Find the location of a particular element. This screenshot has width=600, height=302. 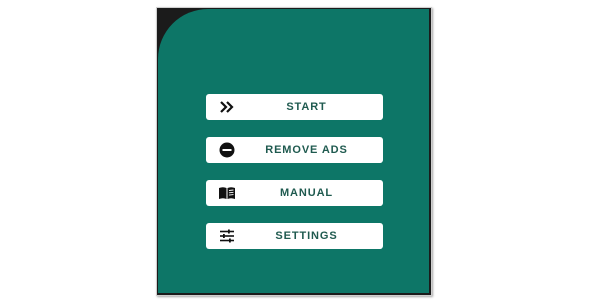

sliders-icon is located at coordinates (227, 236).